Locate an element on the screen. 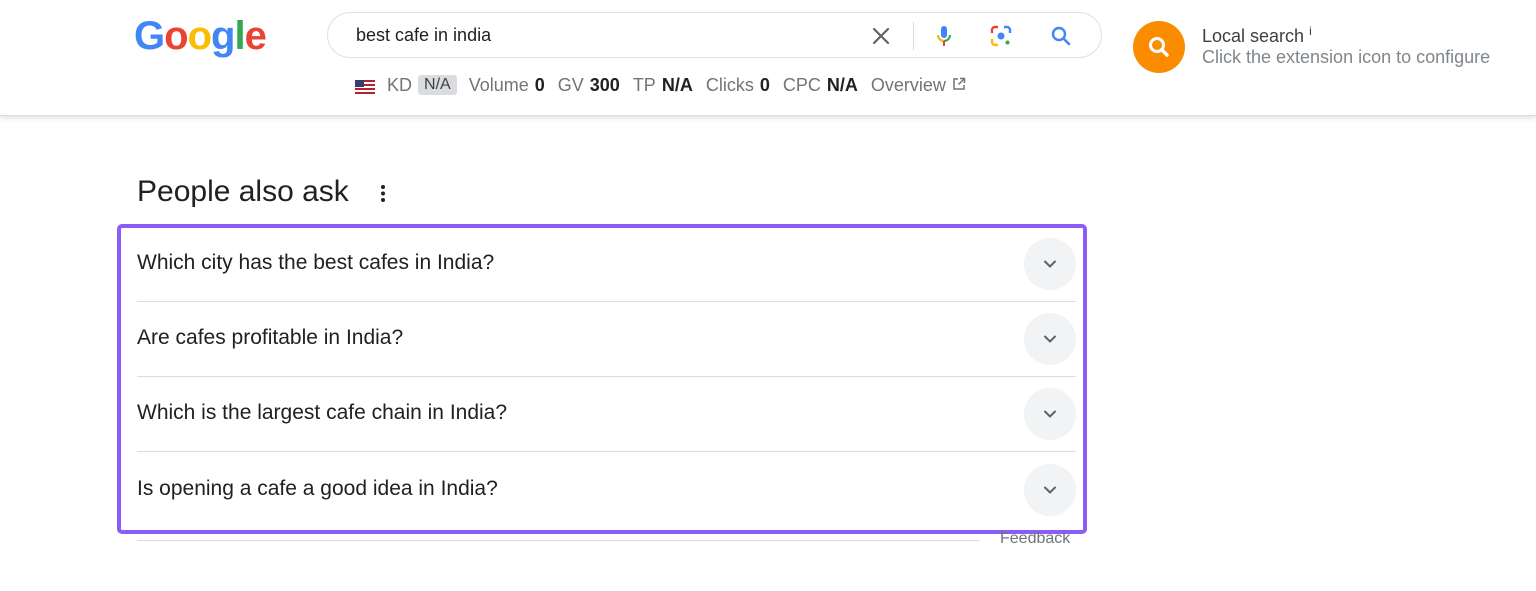  search-box is located at coordinates (714, 35).